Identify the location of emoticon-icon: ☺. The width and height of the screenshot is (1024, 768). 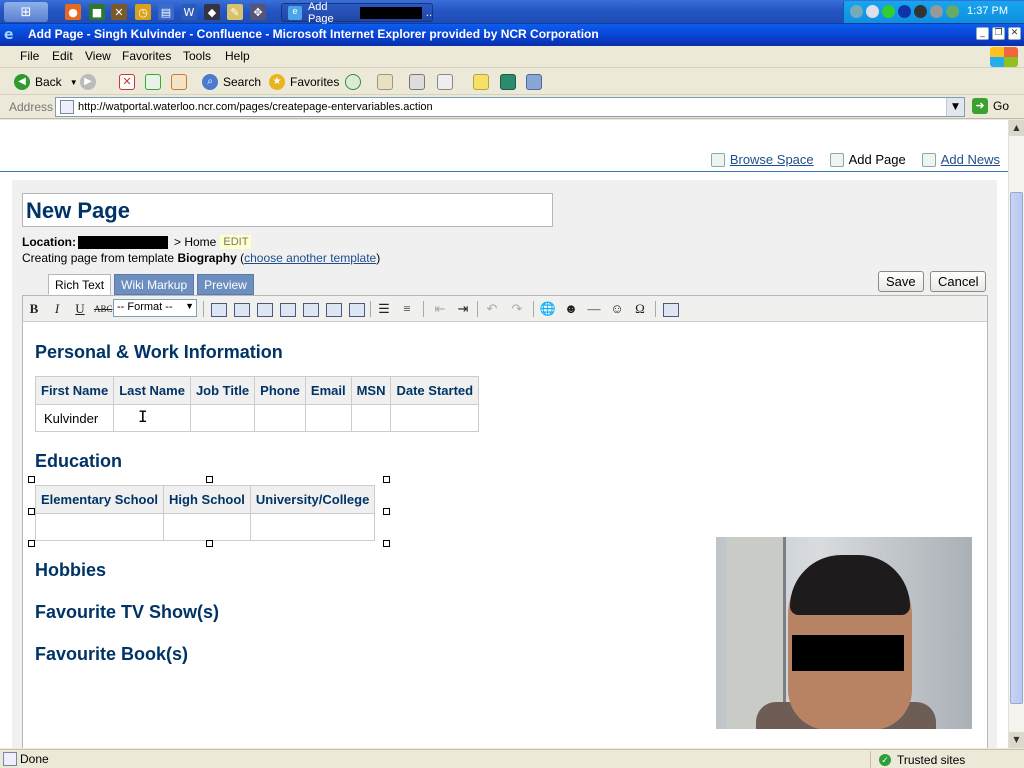
(617, 309).